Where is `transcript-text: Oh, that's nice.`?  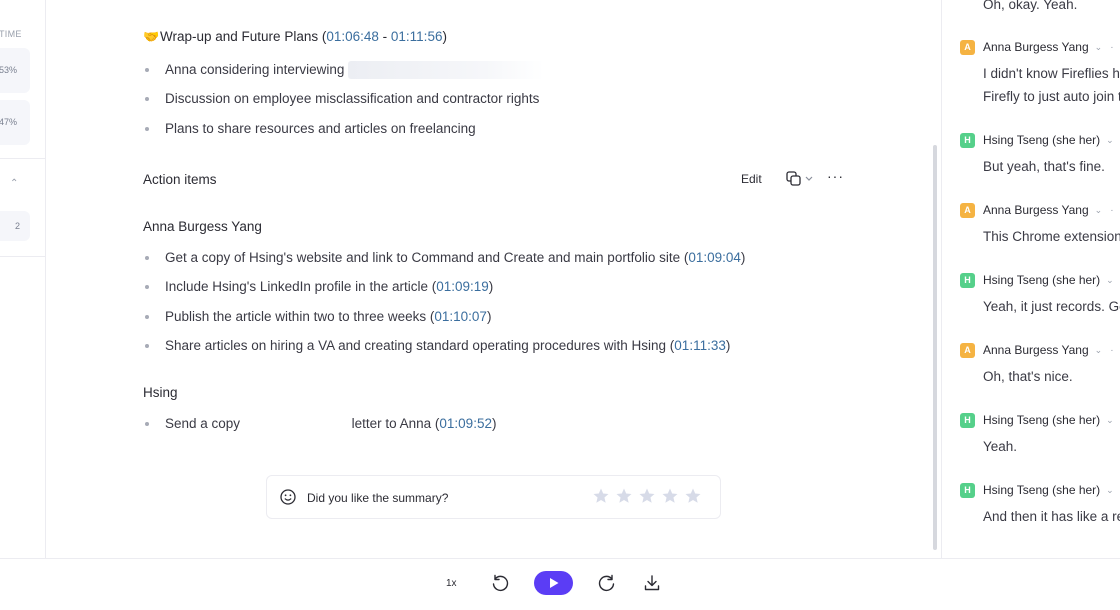 transcript-text: Oh, that's nice. is located at coordinates (1028, 376).